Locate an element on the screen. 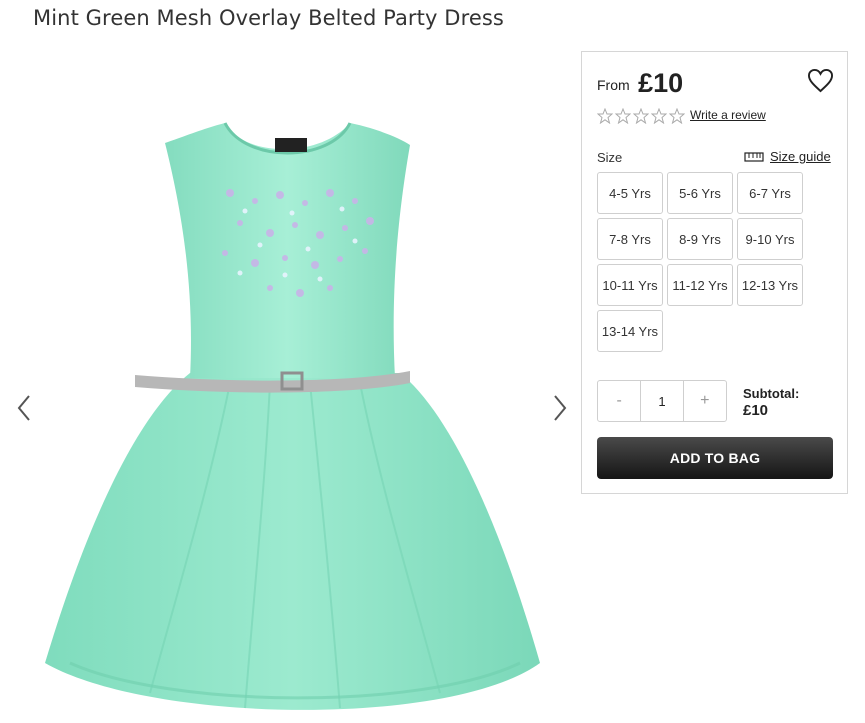  price-row: From £10 is located at coordinates (640, 83).